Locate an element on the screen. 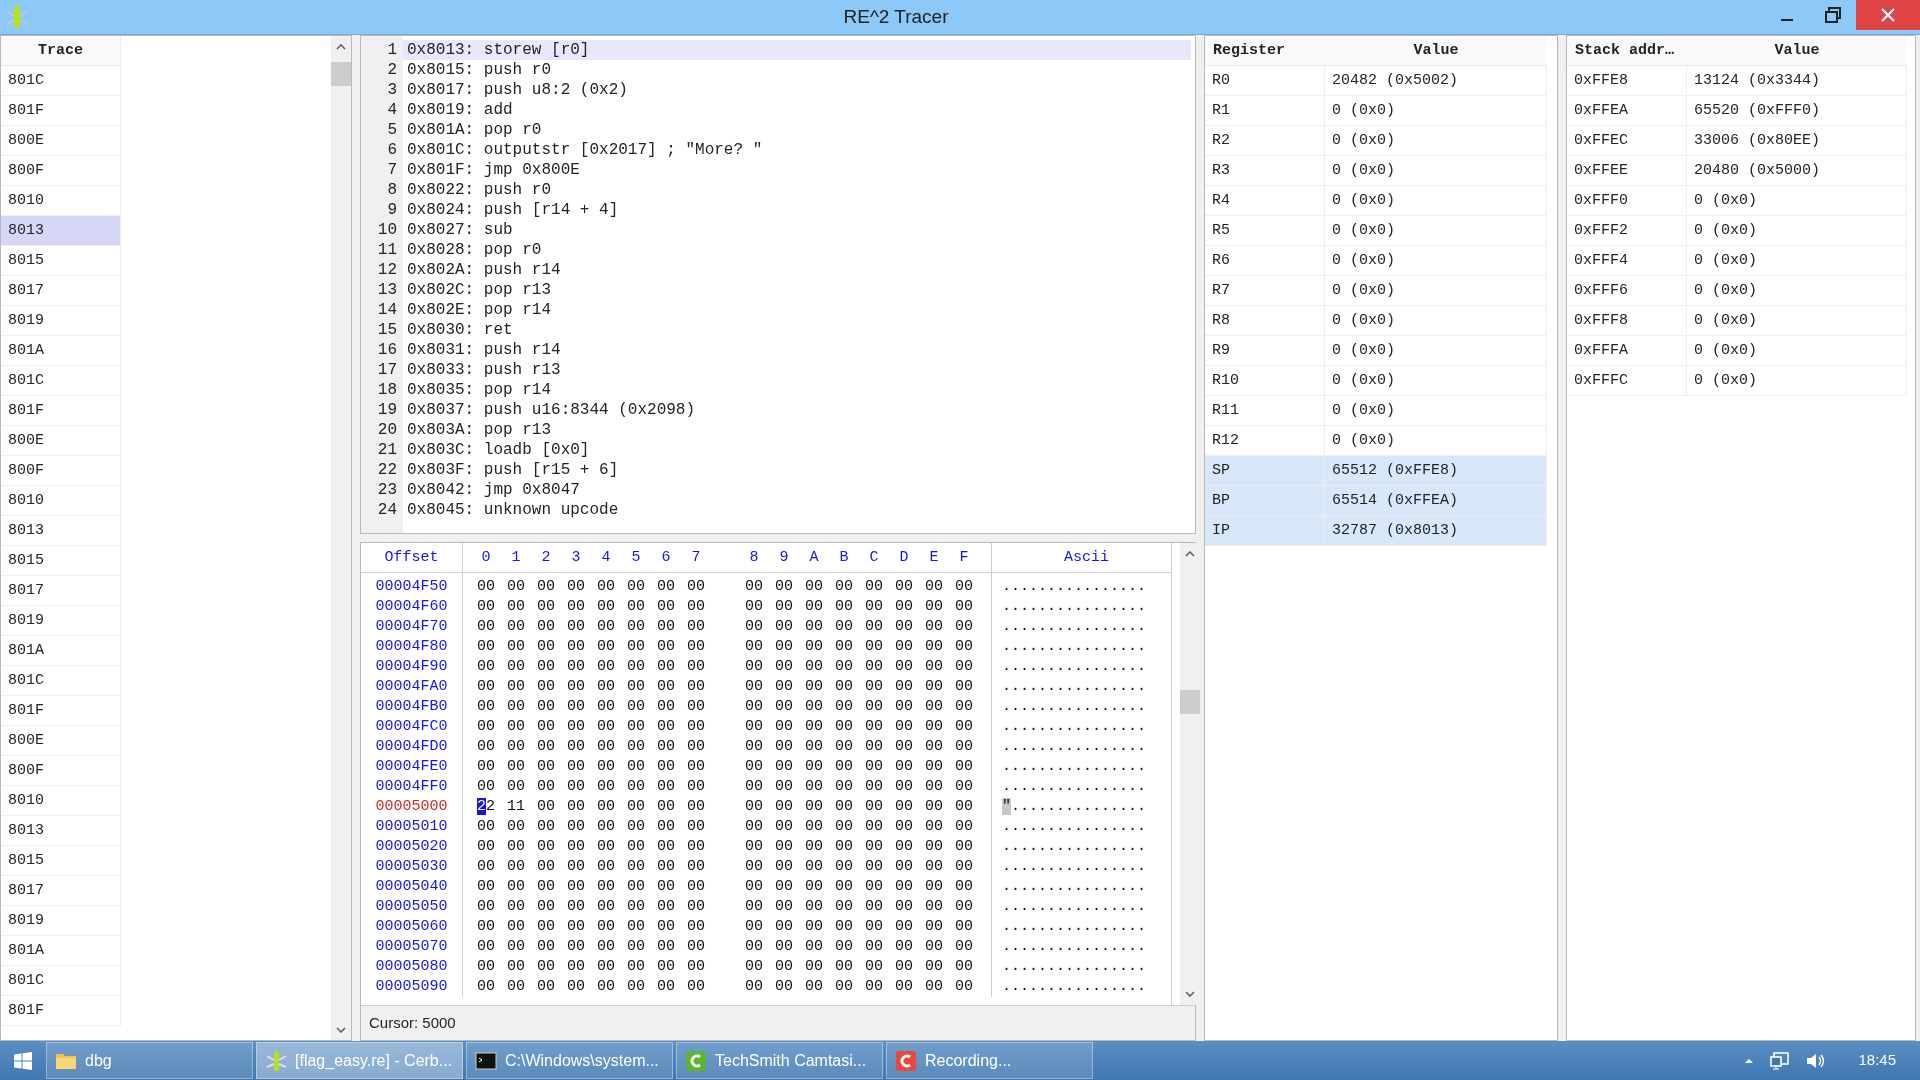 The width and height of the screenshot is (1920, 1080). code-line: 0x8022: push r0 is located at coordinates (797, 190).